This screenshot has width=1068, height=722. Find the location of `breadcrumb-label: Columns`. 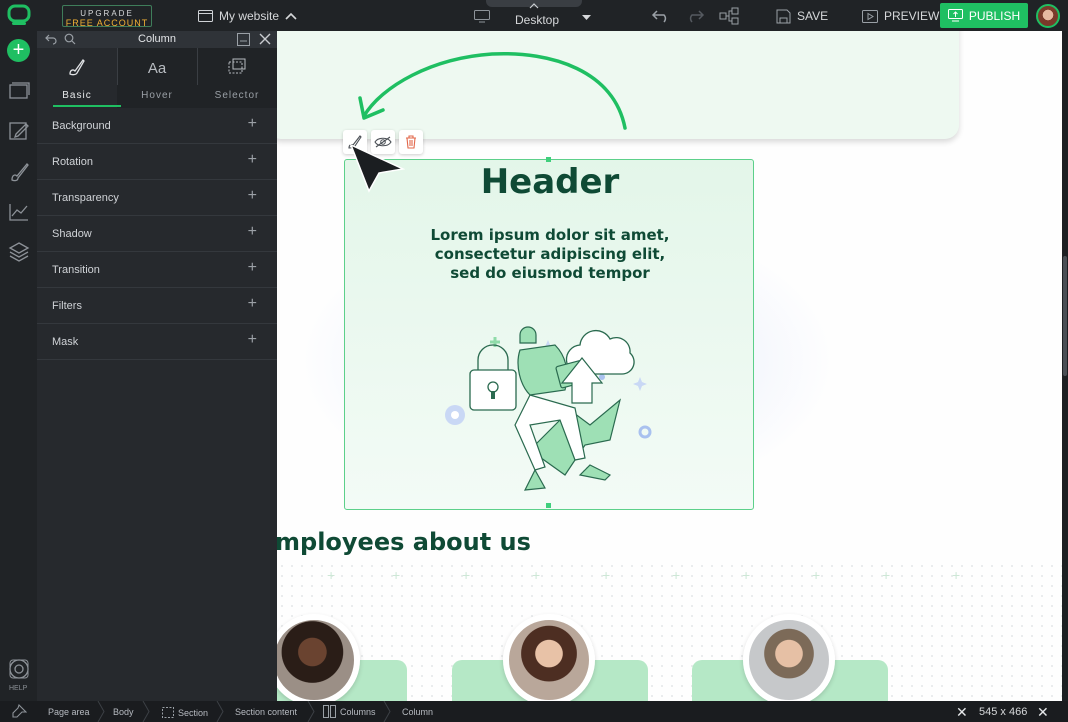

breadcrumb-label: Columns is located at coordinates (358, 711).